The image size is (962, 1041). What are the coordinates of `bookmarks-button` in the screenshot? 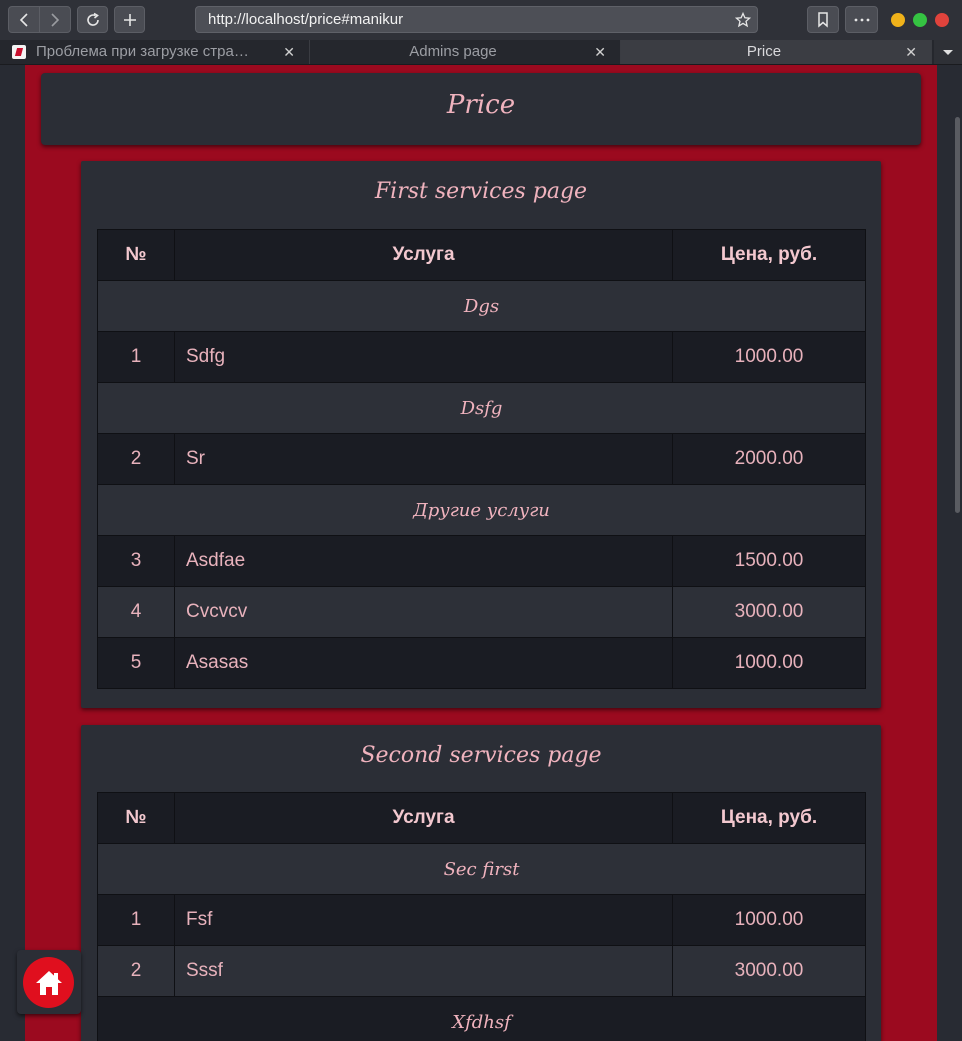 It's located at (823, 19).